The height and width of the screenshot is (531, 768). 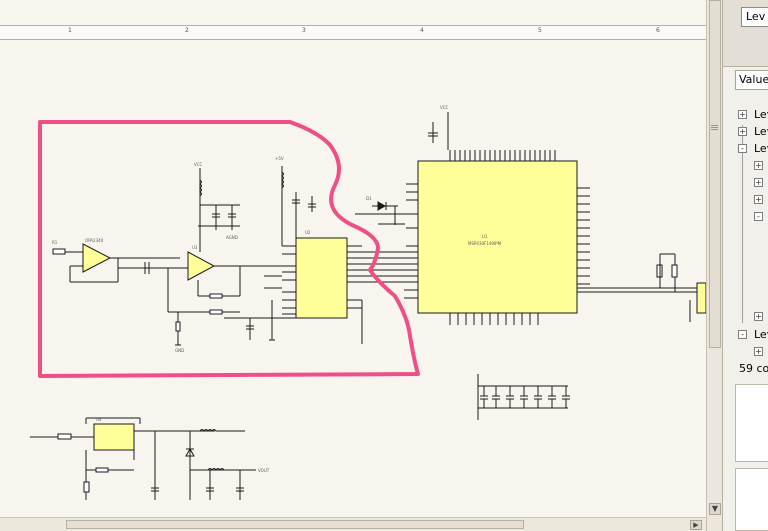 I want to click on value-column-header: Value, so click(x=751, y=80).